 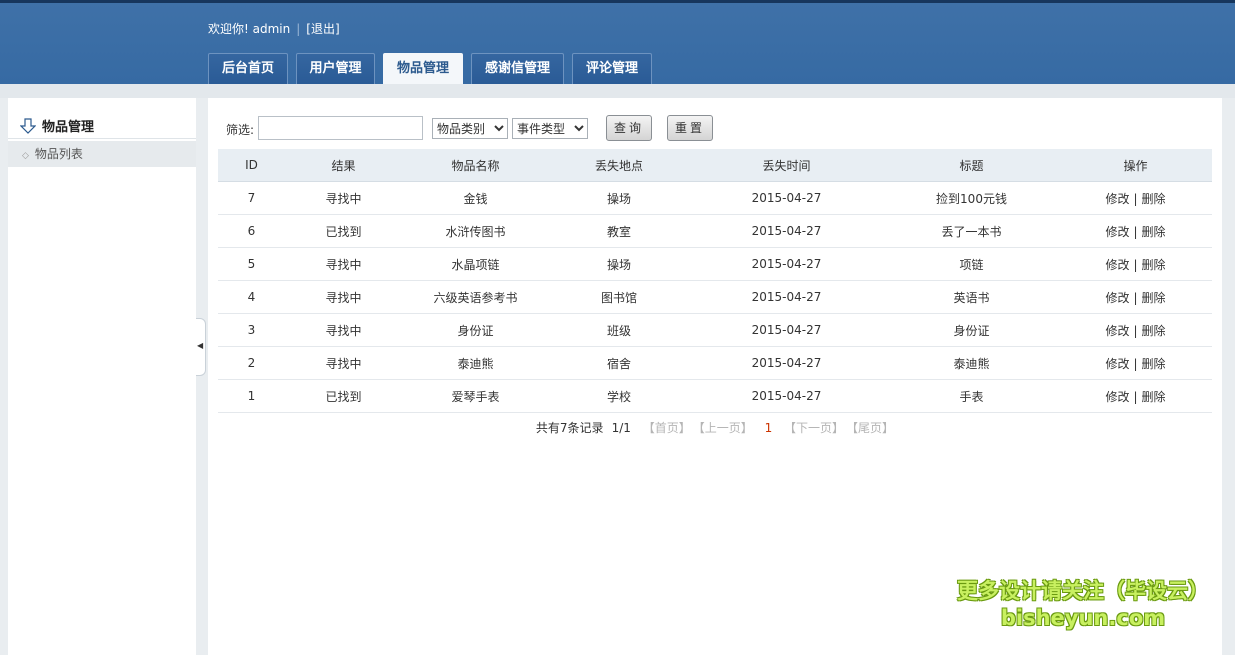 What do you see at coordinates (248, 68) in the screenshot?
I see `tab-home: 后台首页` at bounding box center [248, 68].